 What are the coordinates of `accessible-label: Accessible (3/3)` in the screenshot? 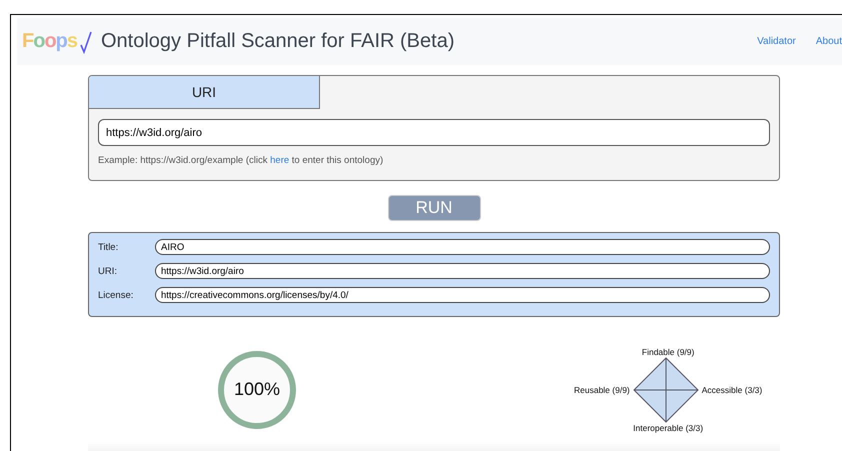 It's located at (732, 389).